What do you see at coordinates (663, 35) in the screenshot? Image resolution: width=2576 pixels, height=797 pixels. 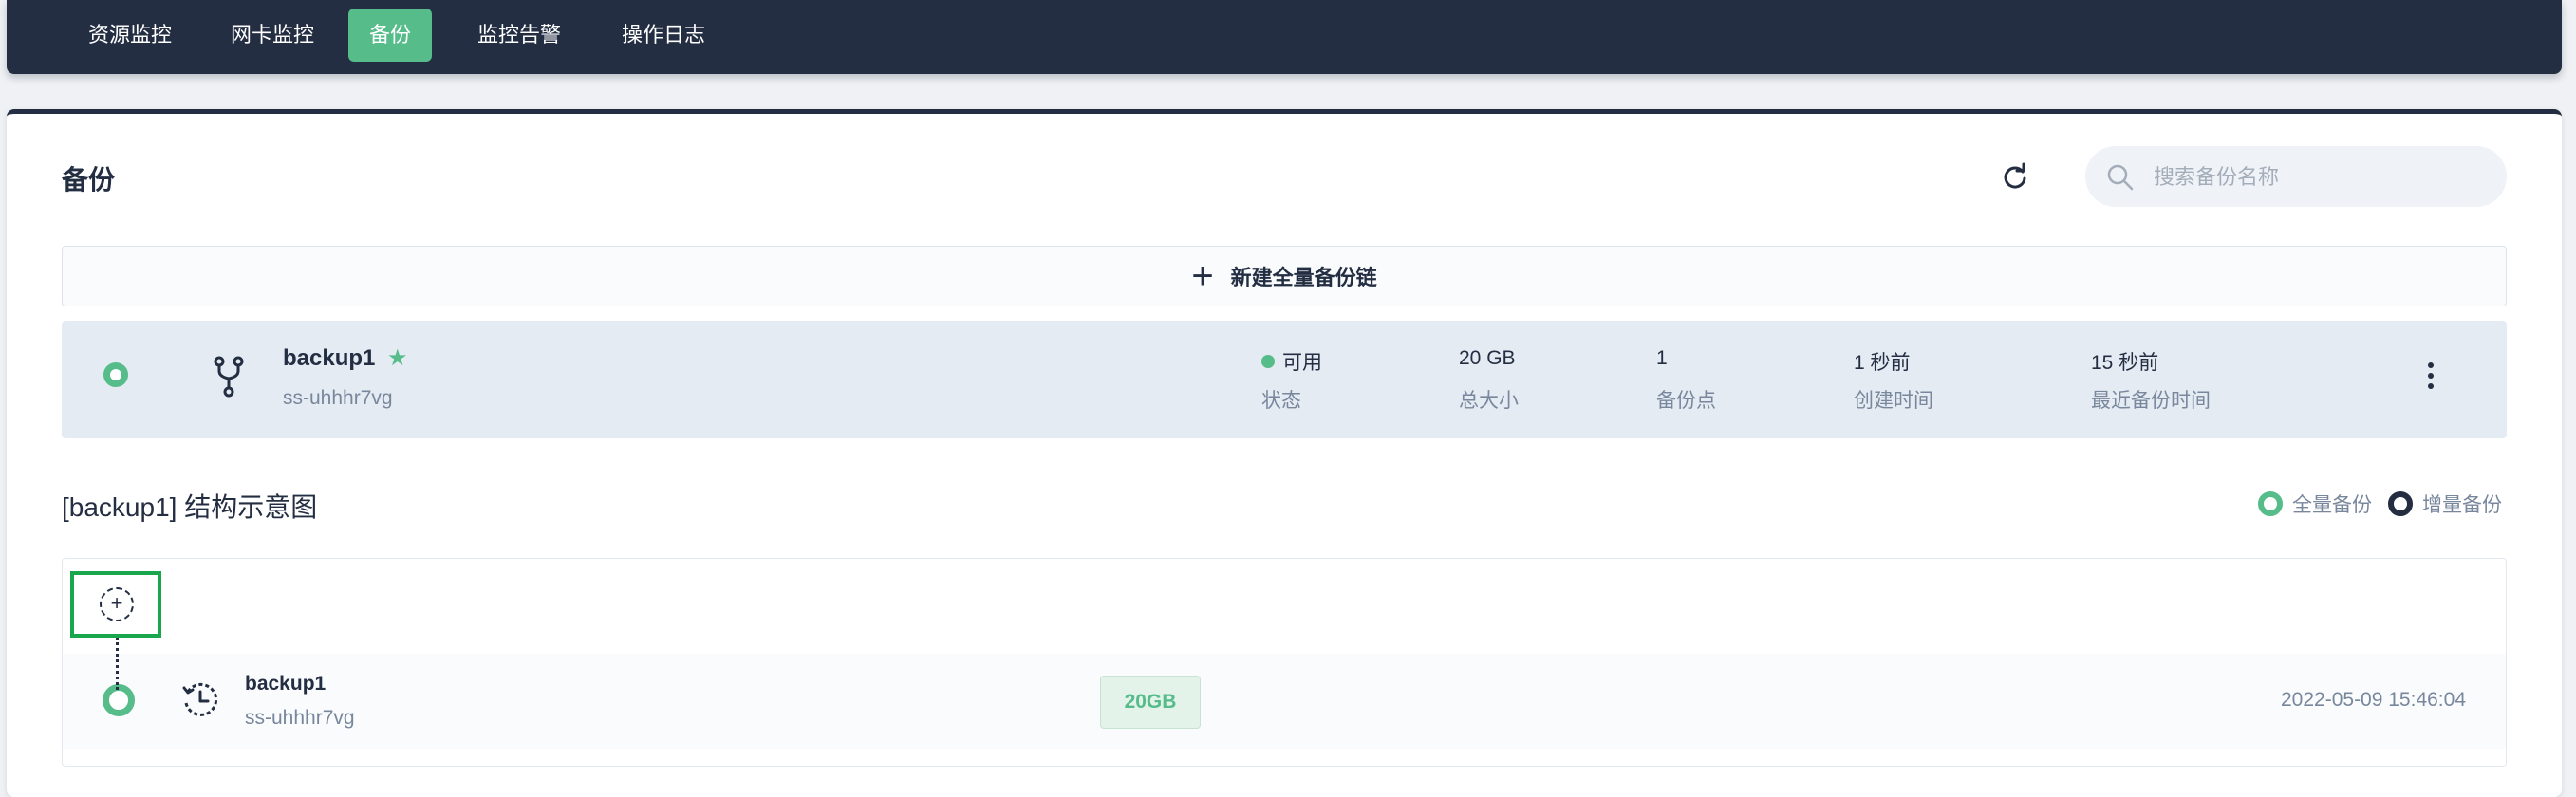 I see `tab-operation-log: 操作日志` at bounding box center [663, 35].